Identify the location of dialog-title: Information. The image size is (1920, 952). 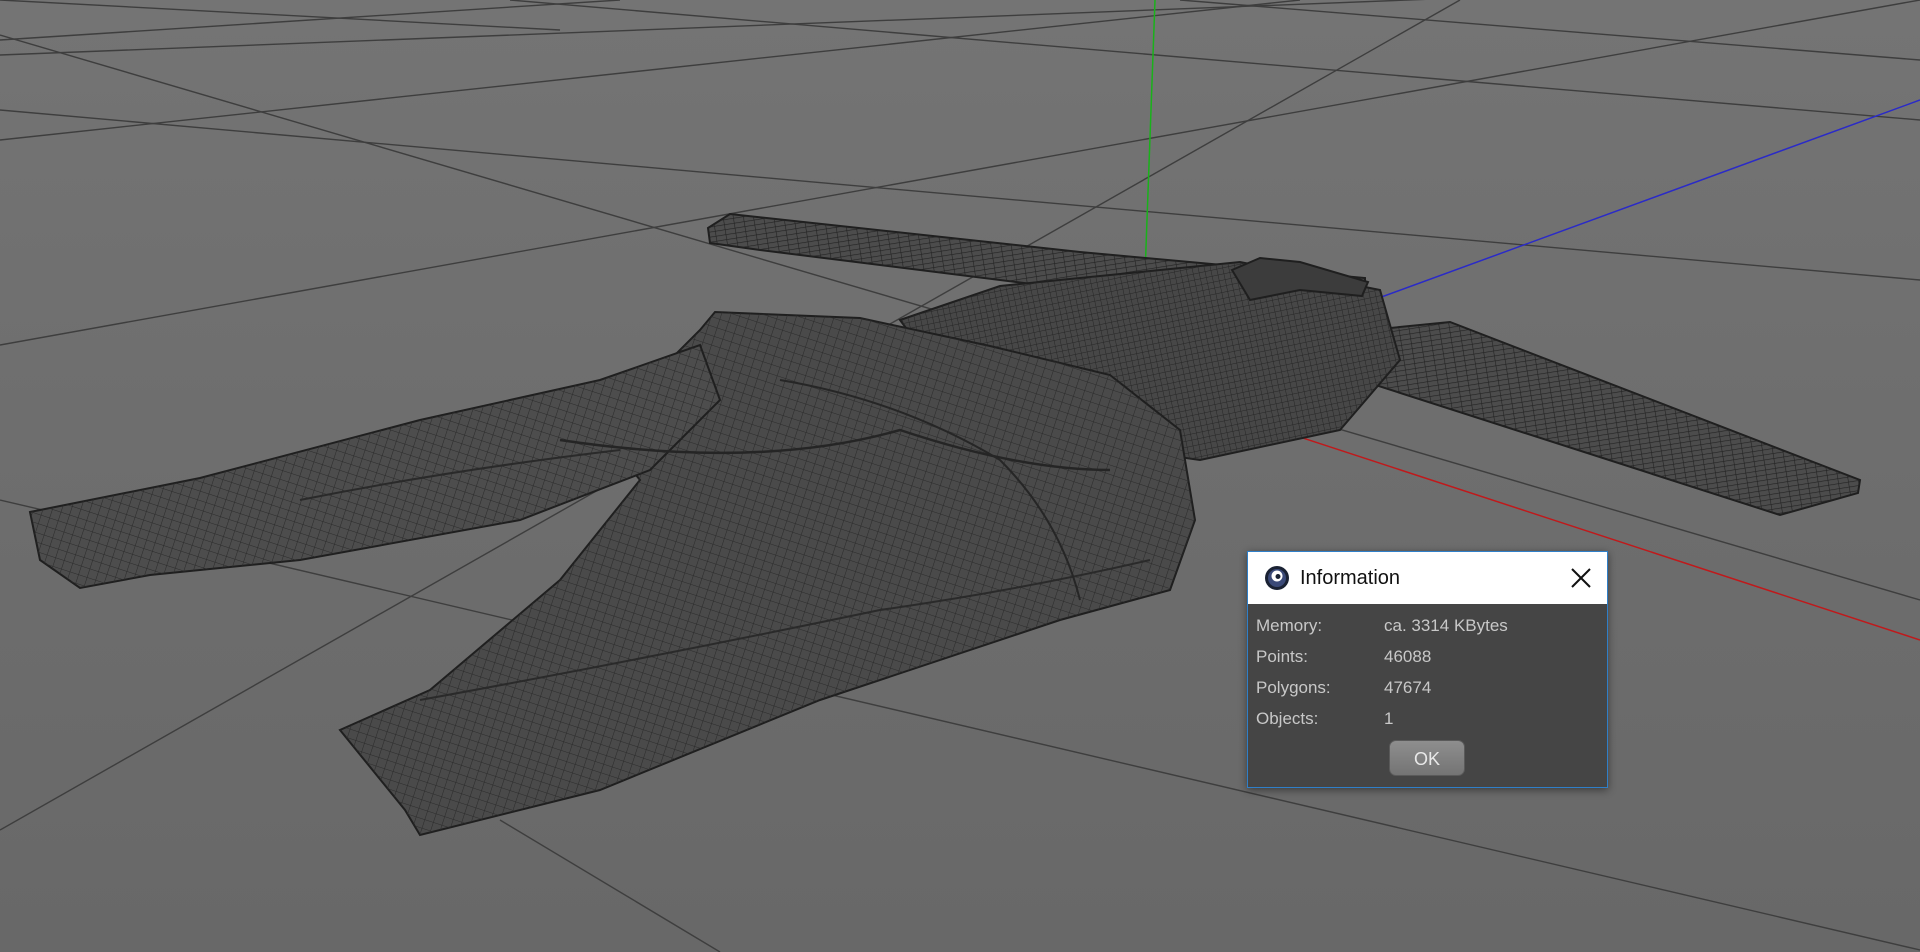
(1350, 578).